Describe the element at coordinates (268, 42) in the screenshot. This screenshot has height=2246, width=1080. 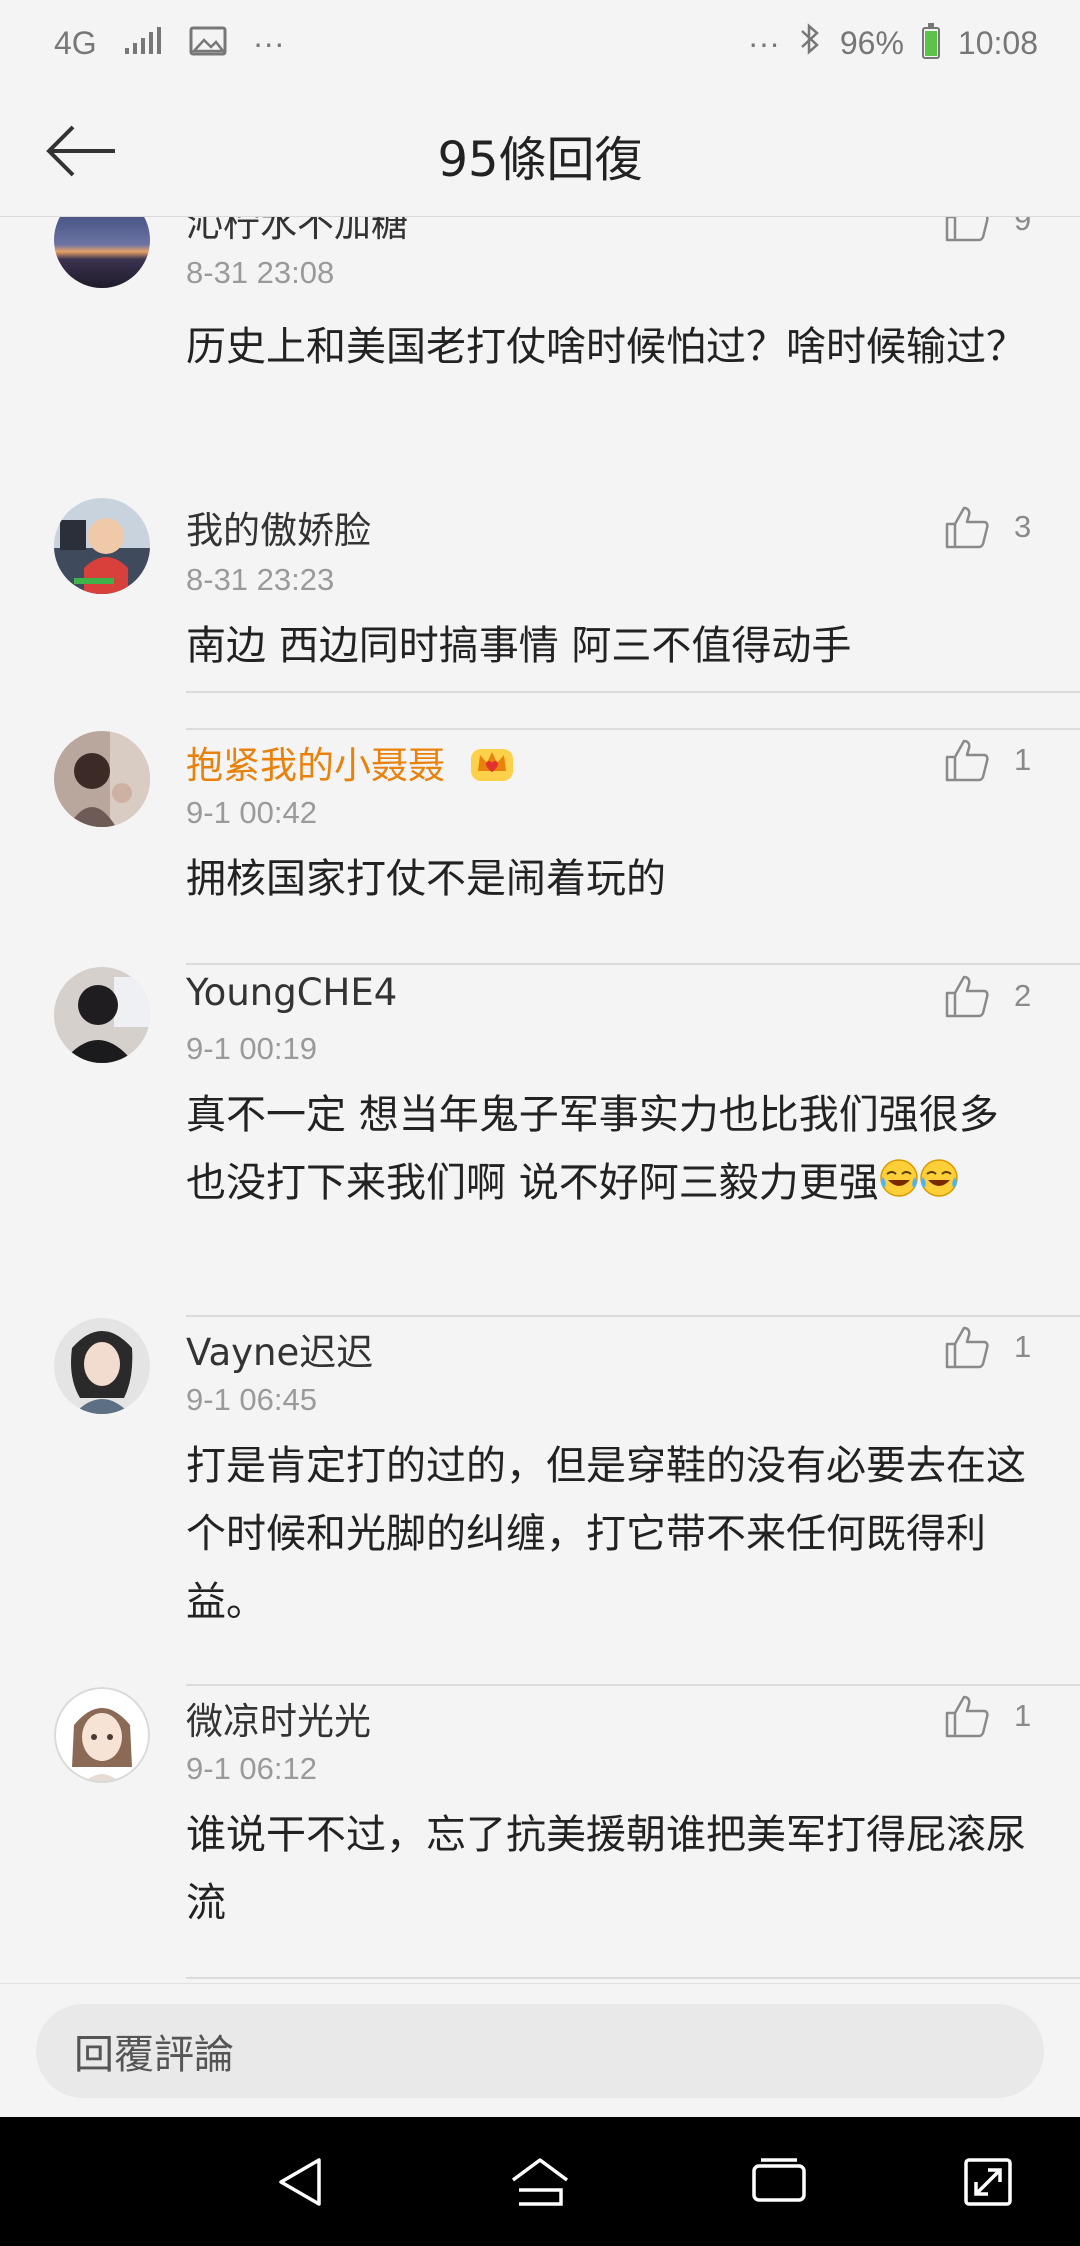
I see `more-notifications-icon: ···` at that location.